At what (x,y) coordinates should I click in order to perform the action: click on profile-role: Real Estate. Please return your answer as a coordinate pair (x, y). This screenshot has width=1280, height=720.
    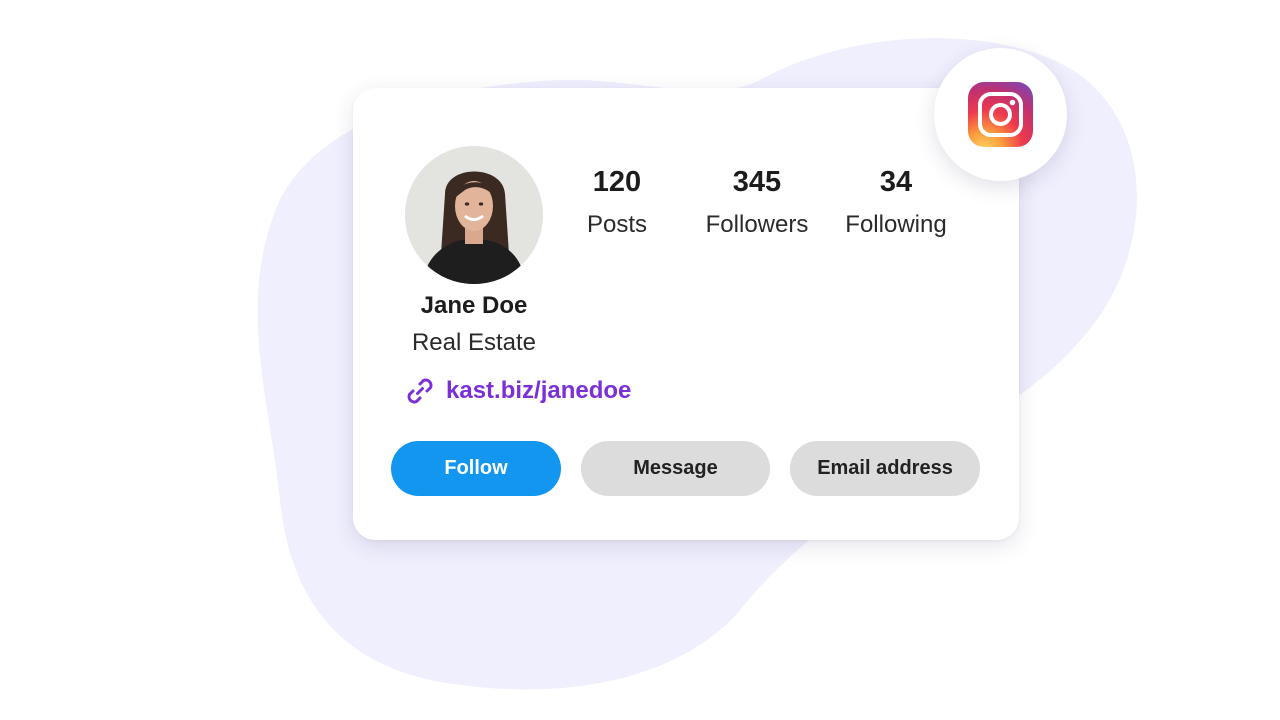
    Looking at the image, I should click on (474, 342).